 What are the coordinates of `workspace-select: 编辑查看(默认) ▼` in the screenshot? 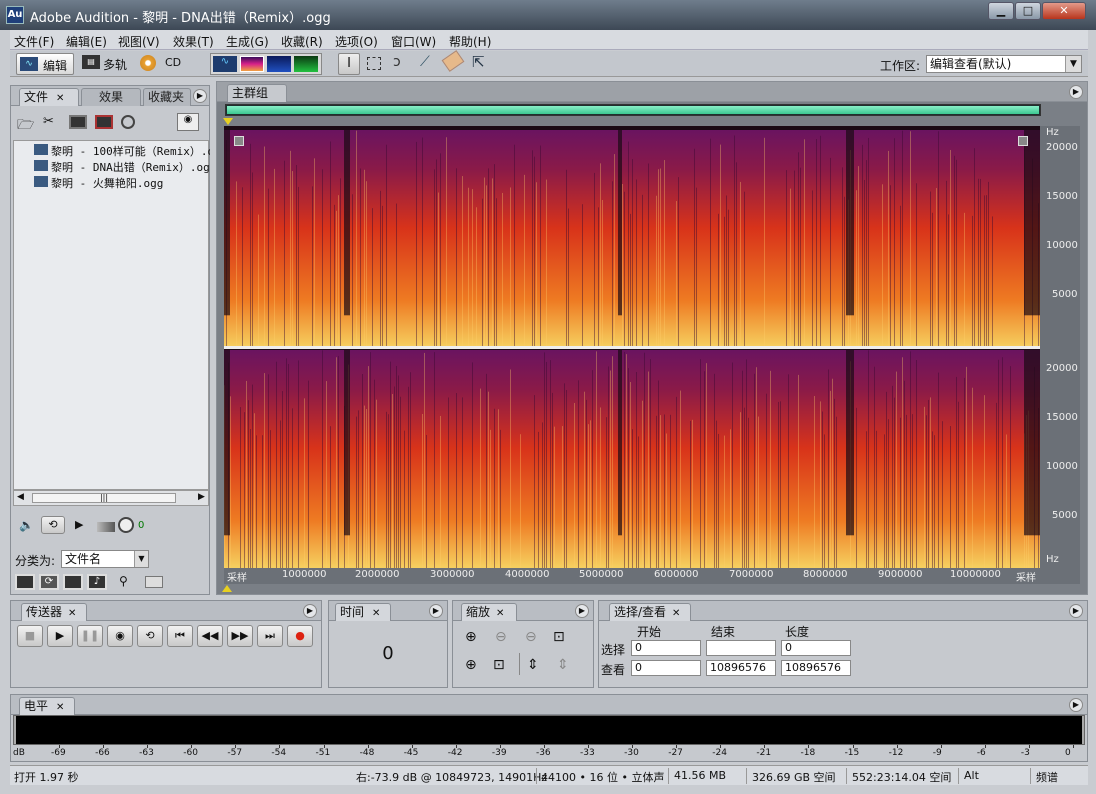 It's located at (1004, 64).